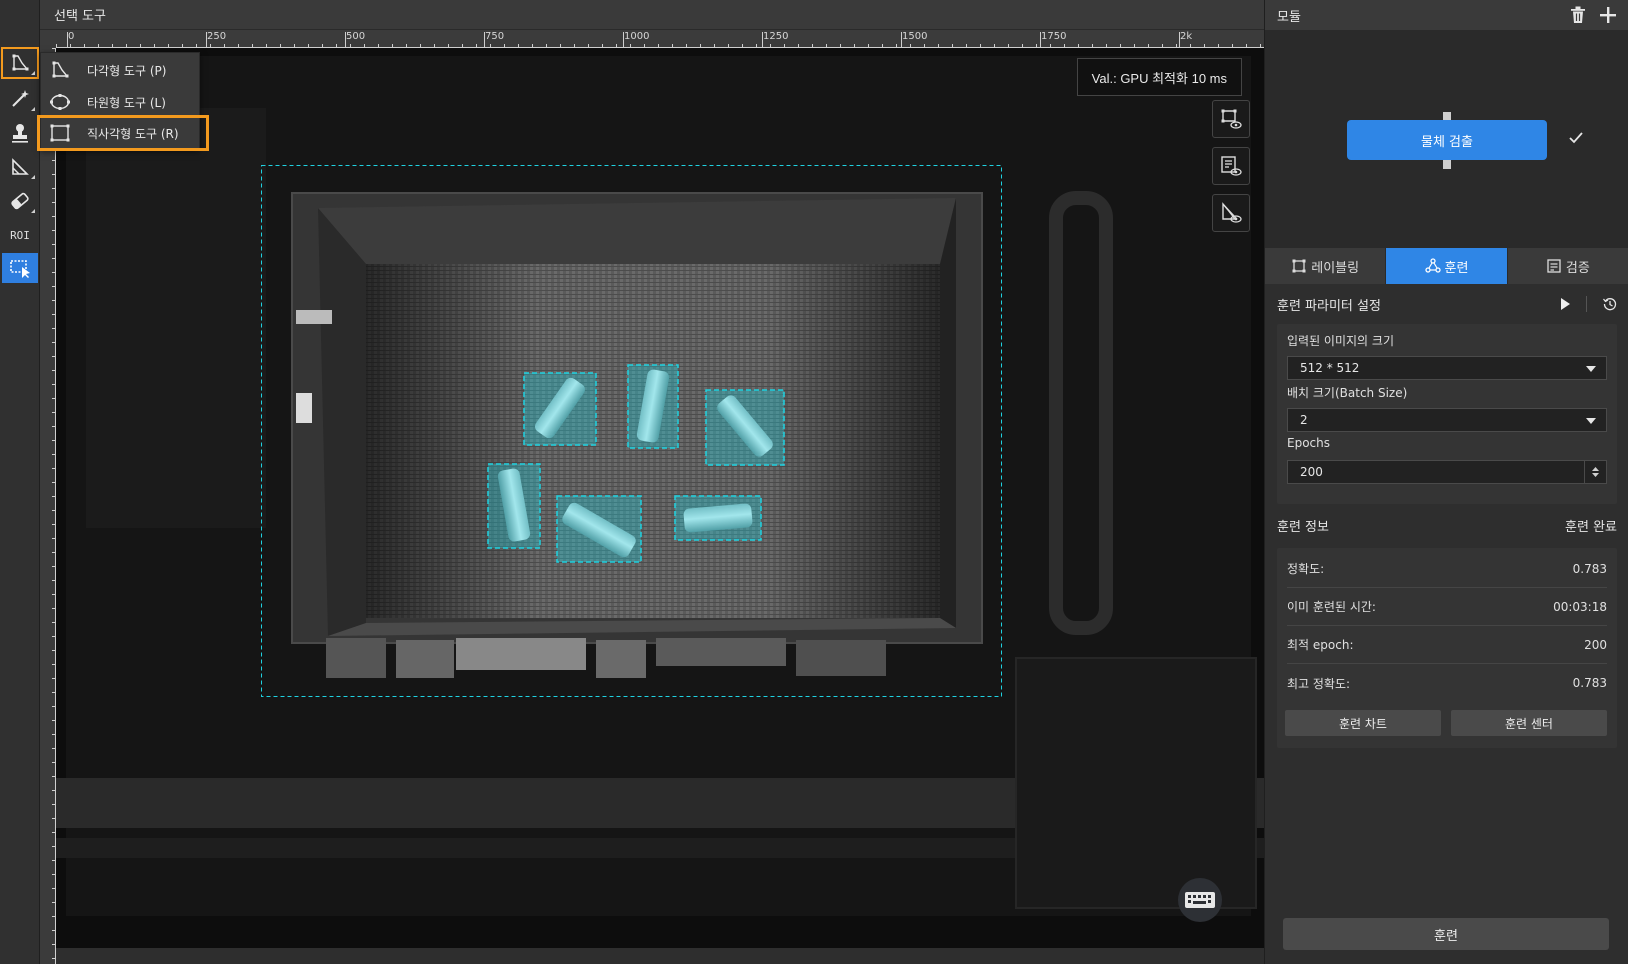  I want to click on info-row-best-epoch: 최적 epoch: 200, so click(1447, 645).